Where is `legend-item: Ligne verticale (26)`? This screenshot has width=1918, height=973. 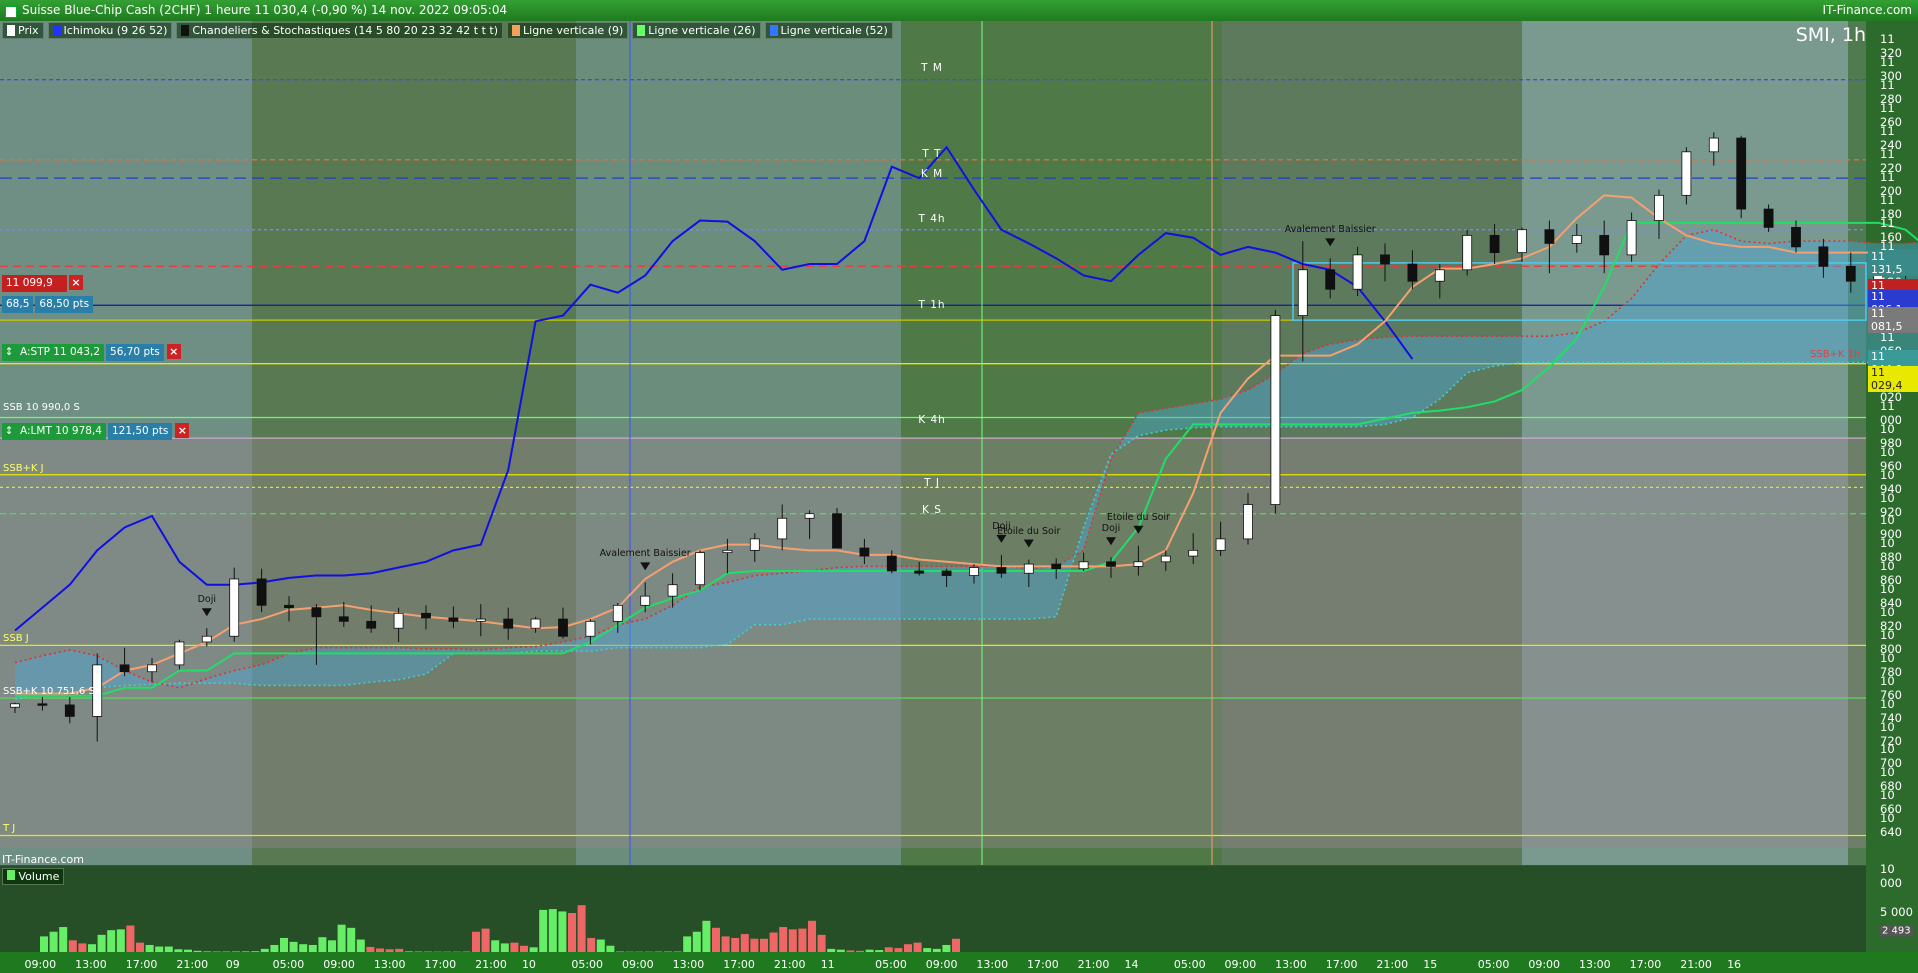
legend-item: Ligne verticale (26) is located at coordinates (696, 30).